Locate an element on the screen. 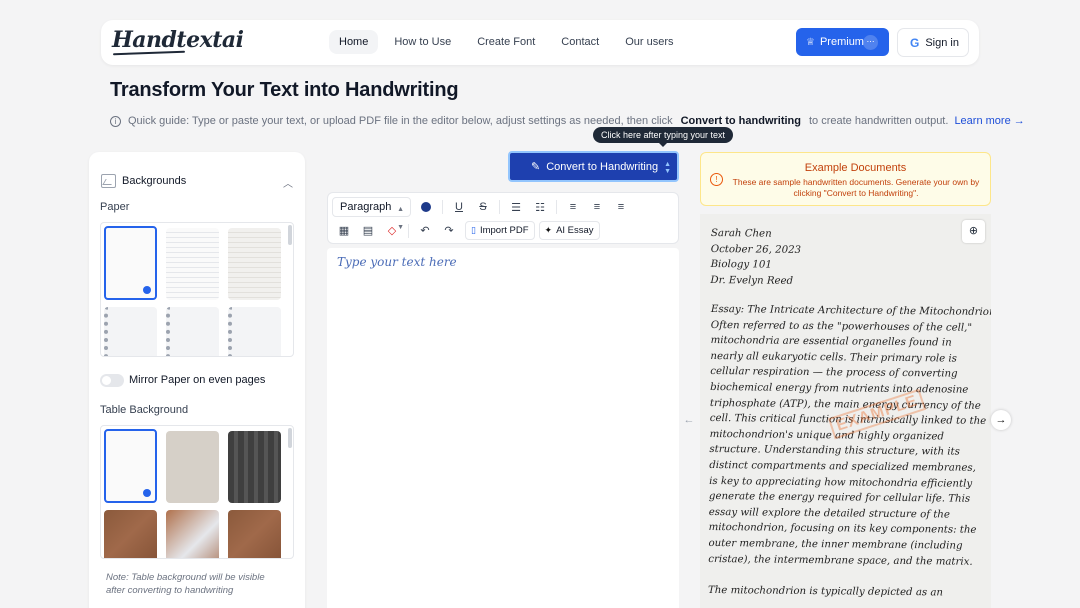 Image resolution: width=1080 pixels, height=608 pixels. table-option-wood-dark: 🔒 is located at coordinates (254, 534).